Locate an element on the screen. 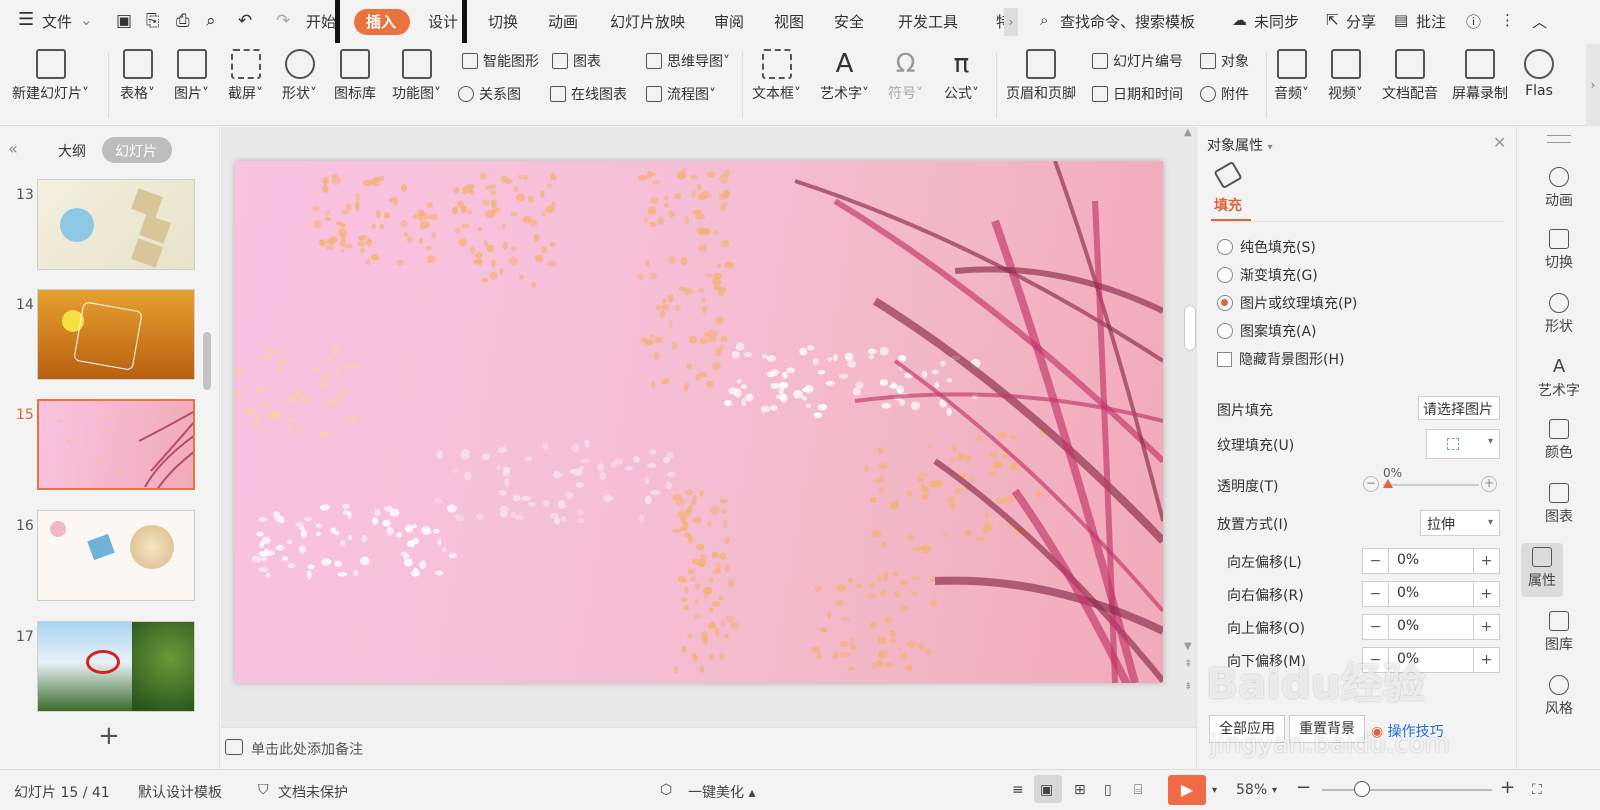  transparency-slider is located at coordinates (1431, 485).